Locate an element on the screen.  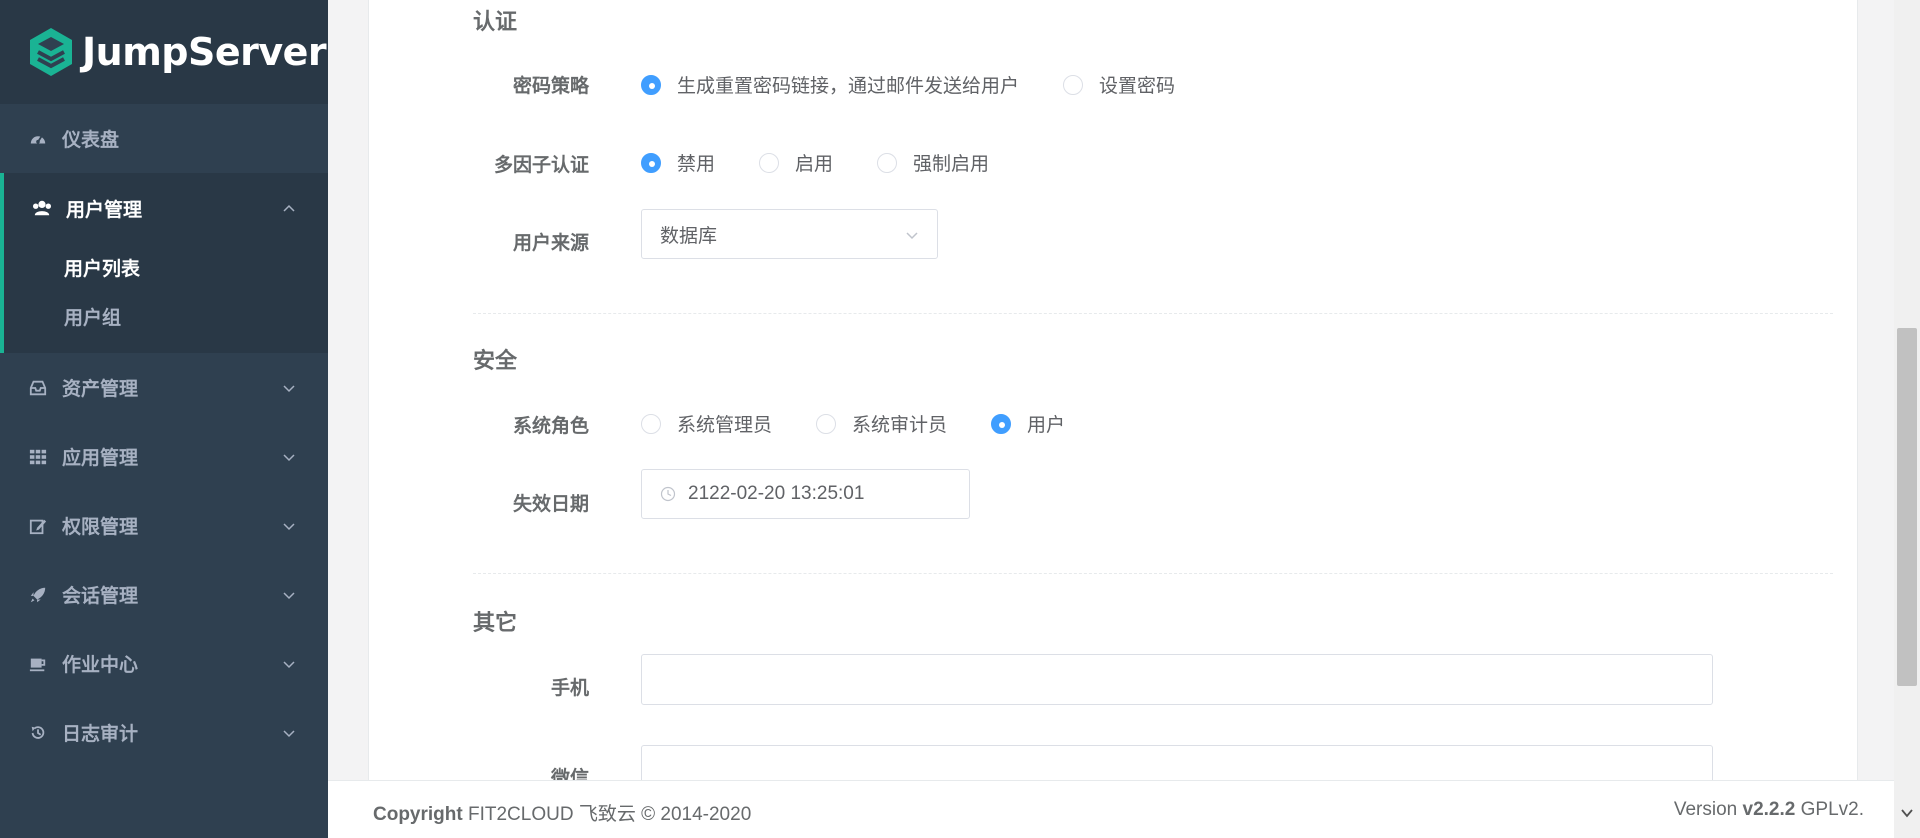
radio-role-auditor: 系统审计员 is located at coordinates (881, 423).